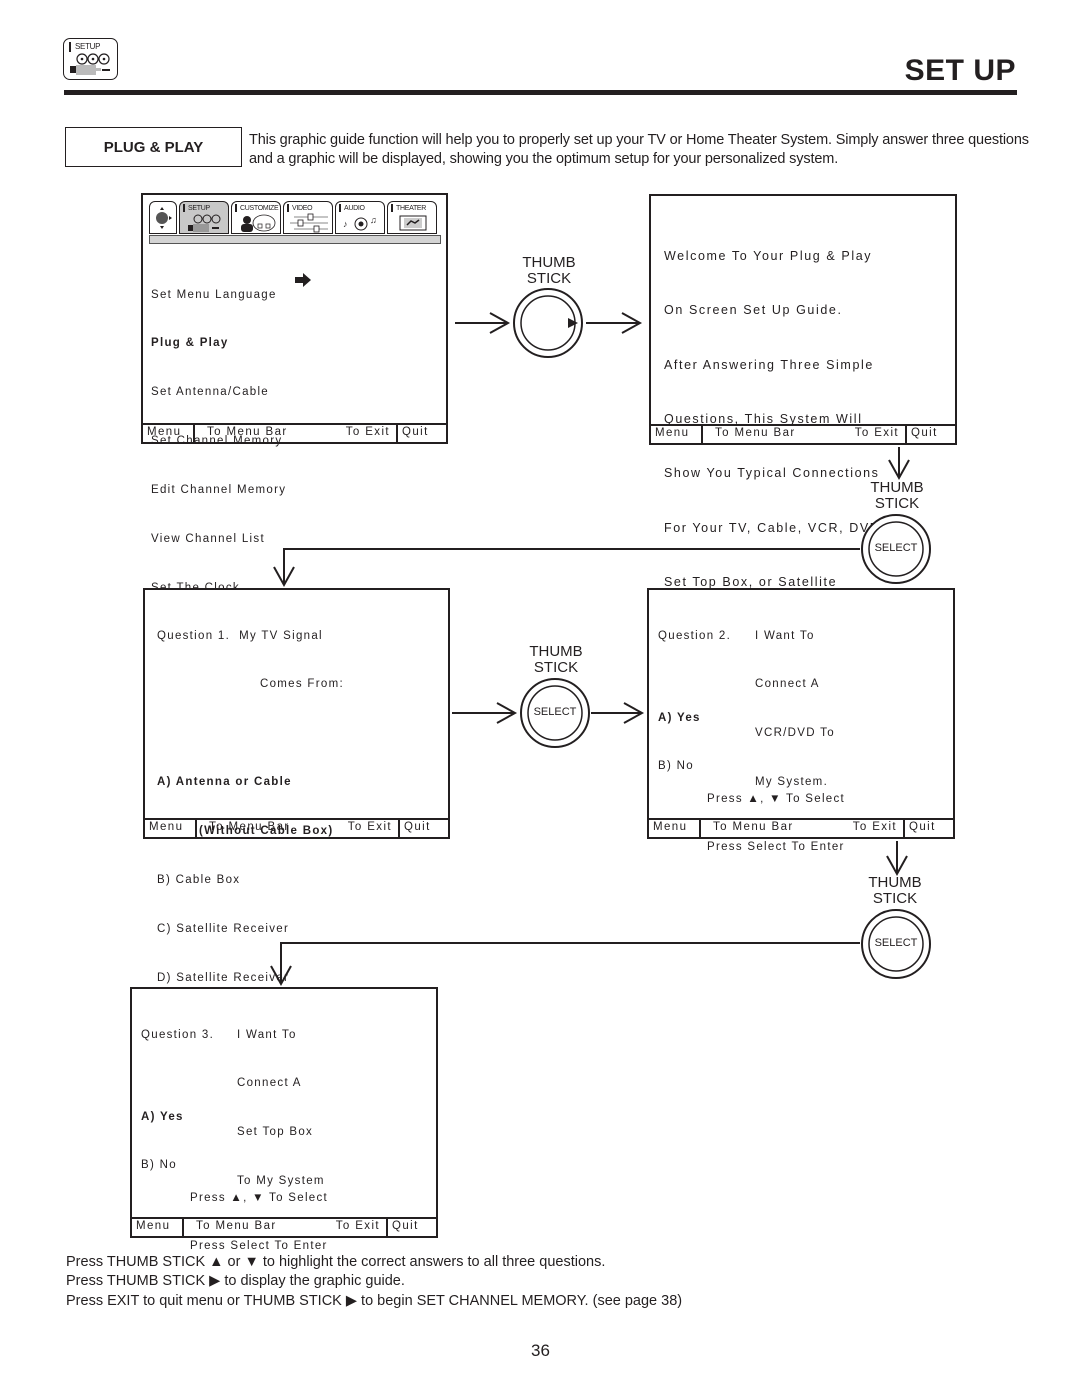 The width and height of the screenshot is (1080, 1397). Describe the element at coordinates (540, 1350) in the screenshot. I see `page-number: 36` at that location.